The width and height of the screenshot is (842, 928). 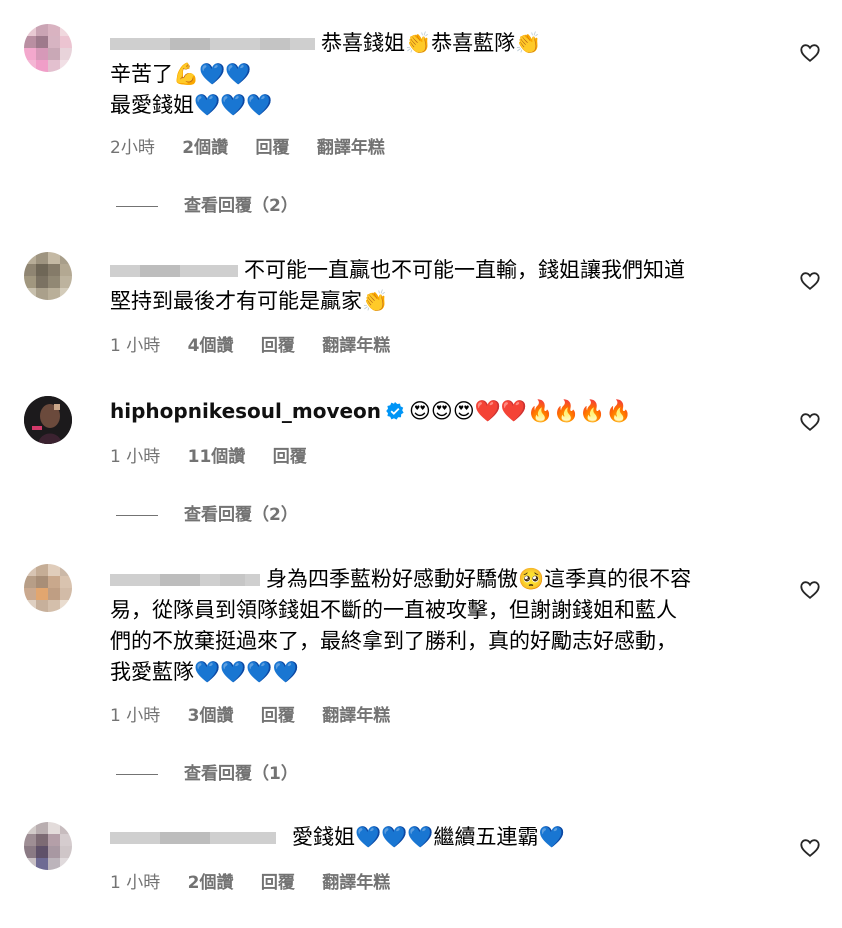 What do you see at coordinates (217, 457) in the screenshot?
I see `like-count: 11個讚` at bounding box center [217, 457].